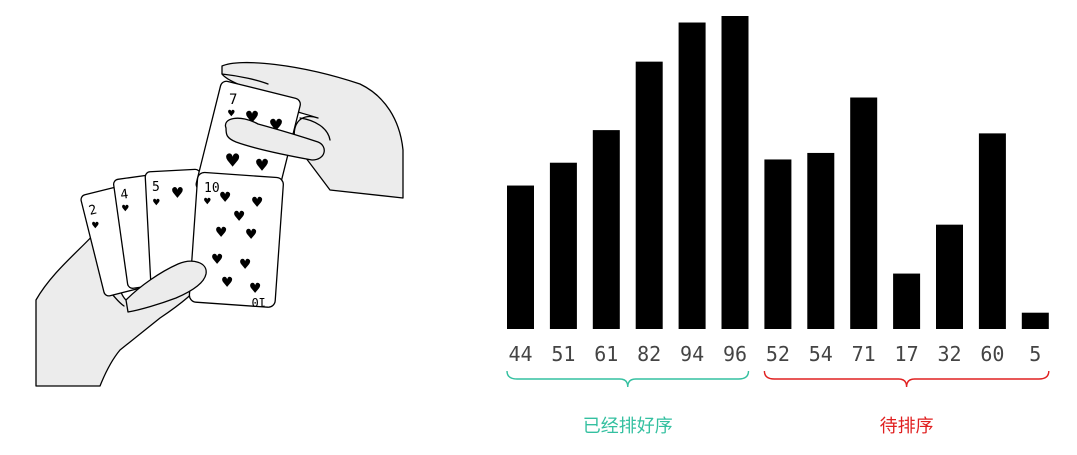  What do you see at coordinates (1035, 354) in the screenshot?
I see `bar-value-label: 5` at bounding box center [1035, 354].